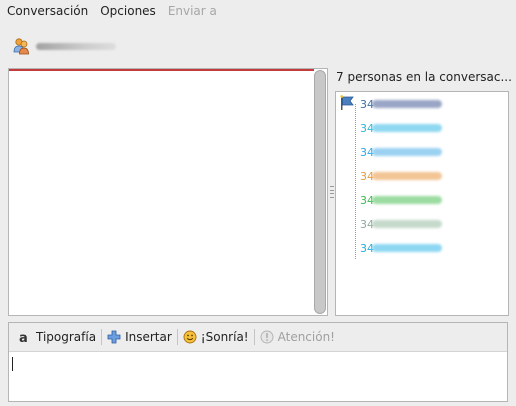 The width and height of the screenshot is (516, 406). Describe the element at coordinates (258, 376) in the screenshot. I see `message-text-field` at that location.